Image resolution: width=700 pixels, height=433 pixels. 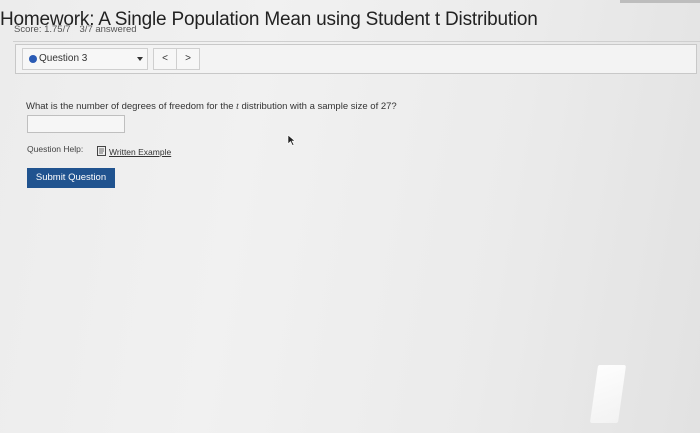 I want to click on header-divider, so click(x=356, y=41).